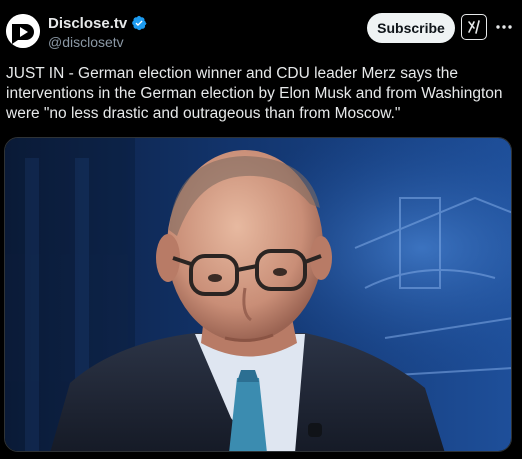 The height and width of the screenshot is (459, 522). I want to click on grok-button, so click(474, 27).